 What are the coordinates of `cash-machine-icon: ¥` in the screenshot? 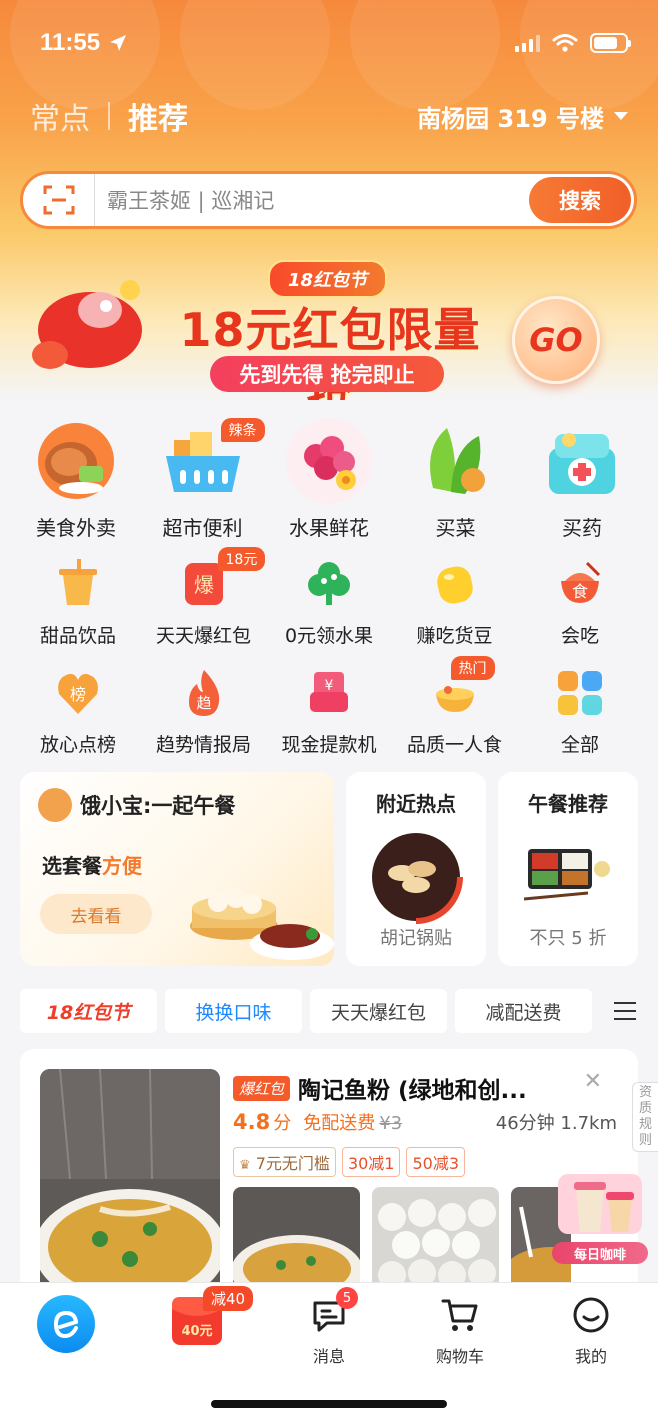 It's located at (329, 693).